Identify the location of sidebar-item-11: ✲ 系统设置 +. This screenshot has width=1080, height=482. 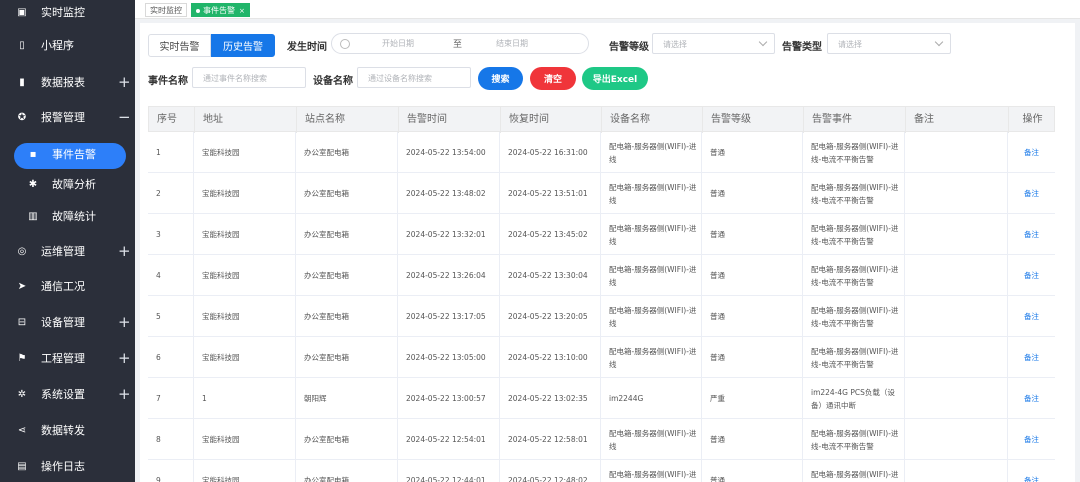
(67, 394).